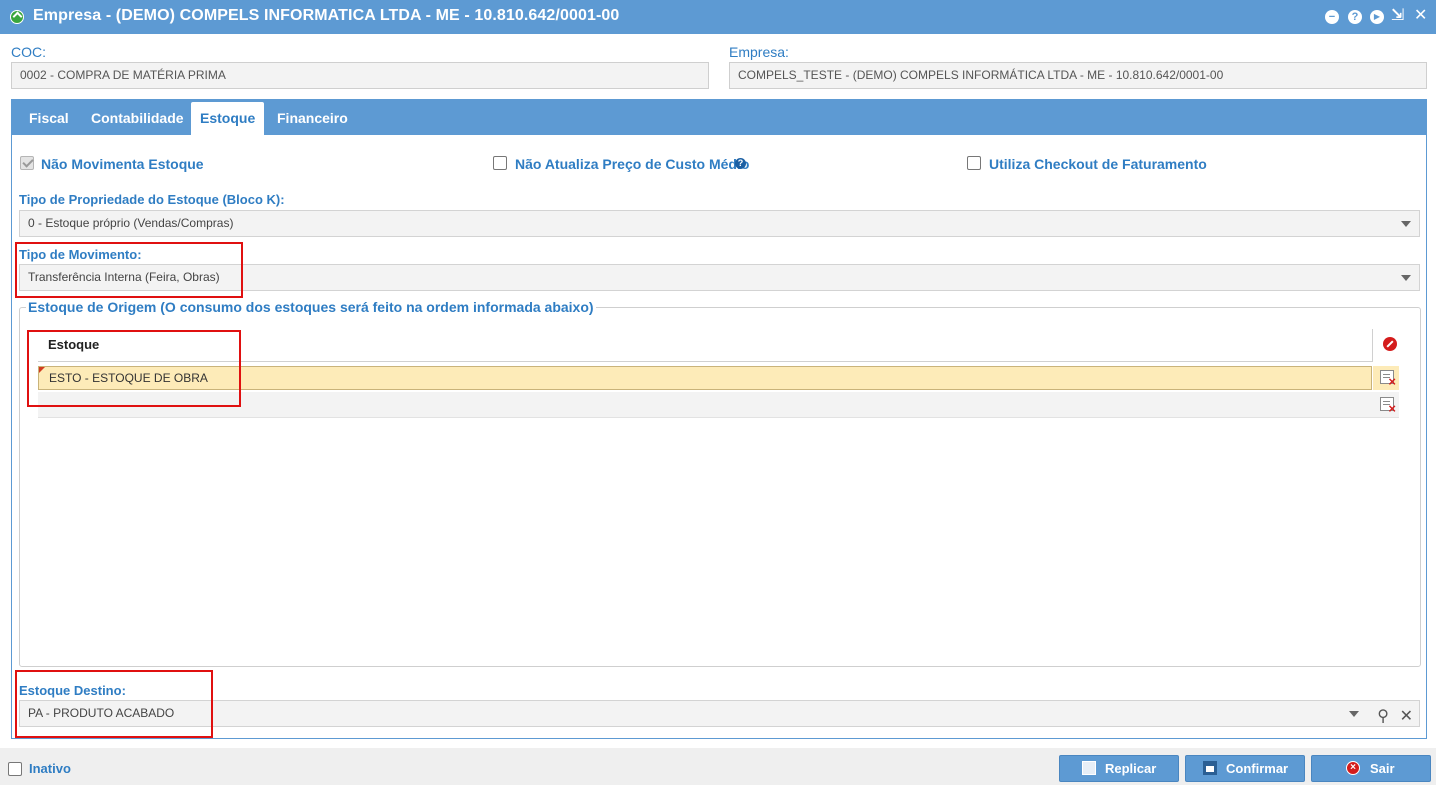  Describe the element at coordinates (312, 118) in the screenshot. I see `tab-financeiro: Financeiro` at that location.